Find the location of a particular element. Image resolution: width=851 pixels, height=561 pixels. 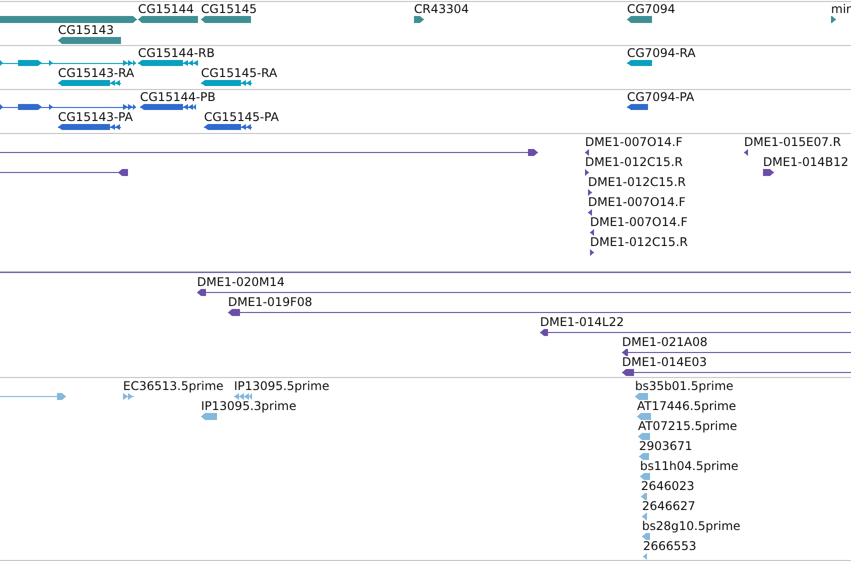

feature-label: CG7094-RA is located at coordinates (661, 53).